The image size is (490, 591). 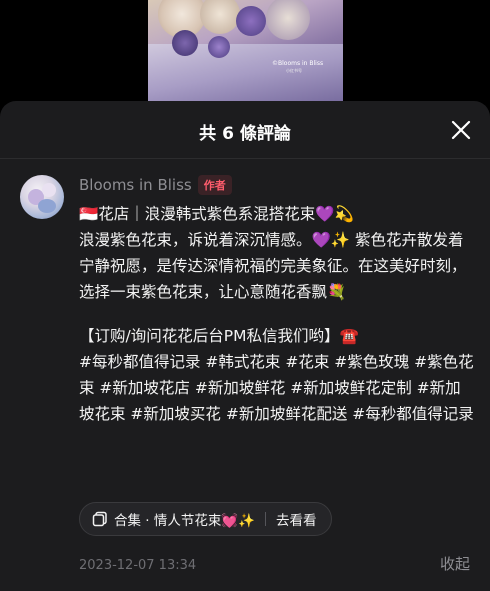 What do you see at coordinates (455, 563) in the screenshot?
I see `collapse-button: 收起` at bounding box center [455, 563].